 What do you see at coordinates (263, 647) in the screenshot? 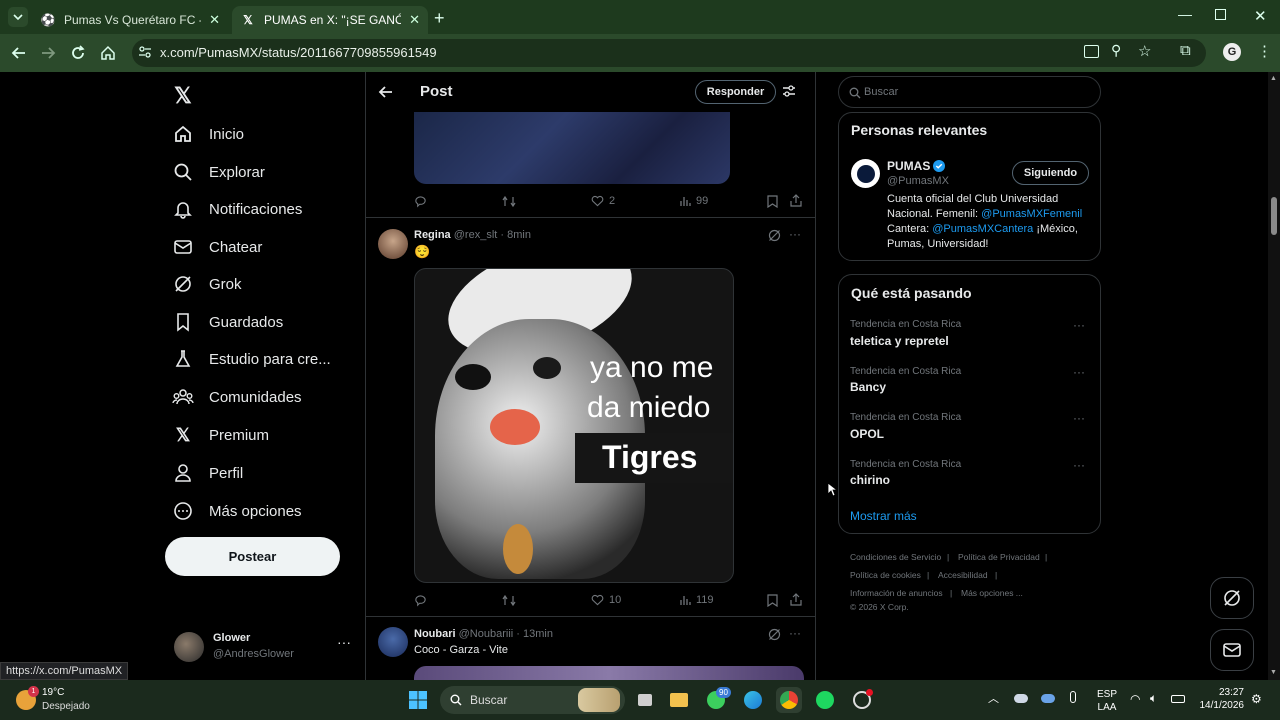
I see `account-switcher: Glower @AndresGlower ···` at bounding box center [263, 647].